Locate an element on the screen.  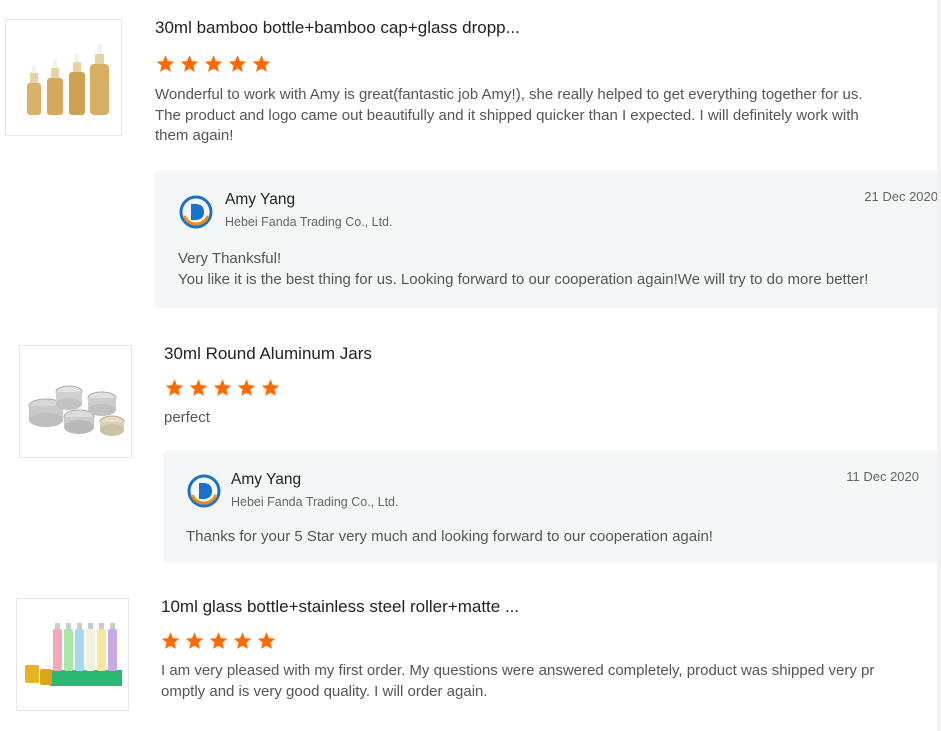
reply-date: 21 Dec 2020 is located at coordinates (901, 196).